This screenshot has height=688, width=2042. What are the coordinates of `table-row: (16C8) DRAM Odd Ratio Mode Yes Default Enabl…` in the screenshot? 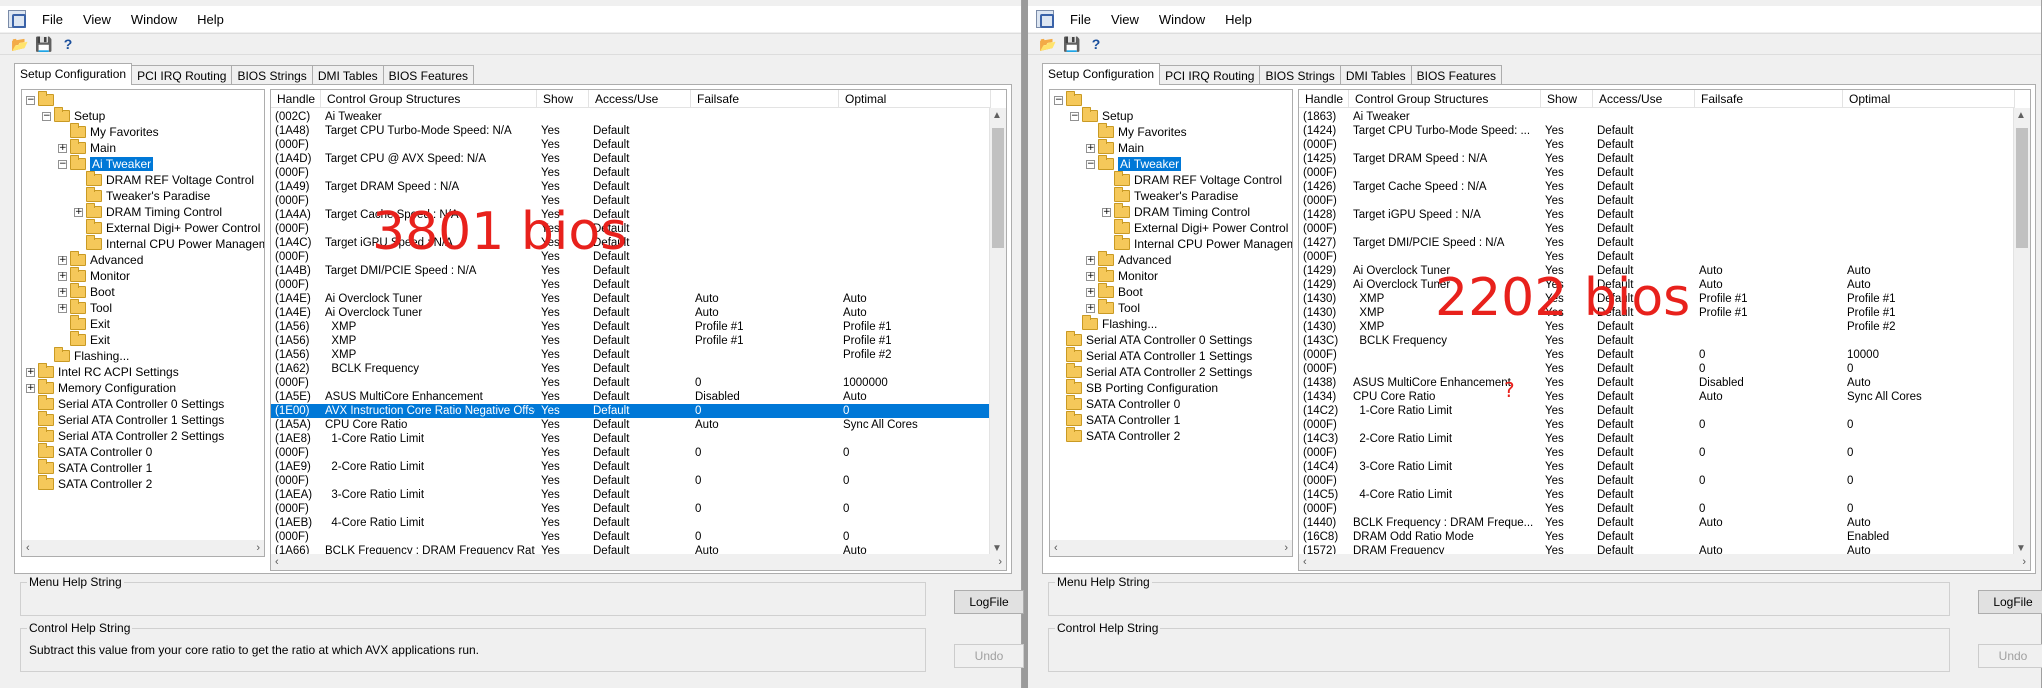 It's located at (1657, 537).